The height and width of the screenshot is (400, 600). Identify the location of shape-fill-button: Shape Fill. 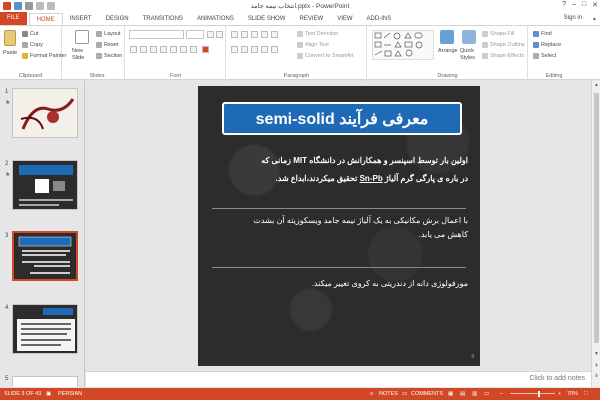
(498, 34).